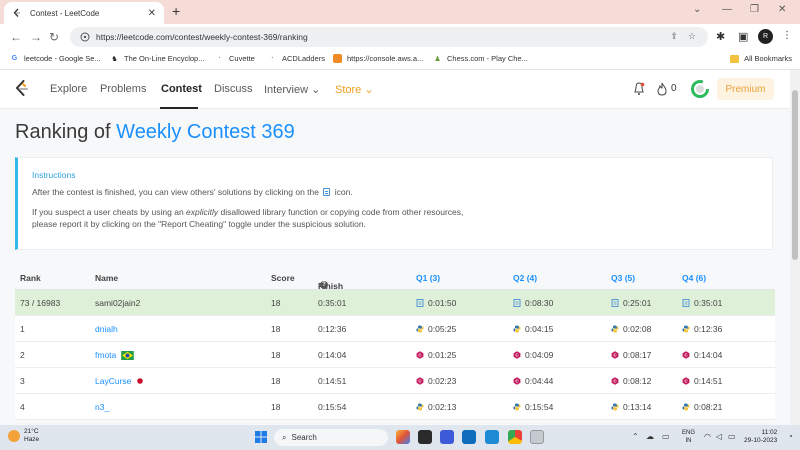 Image resolution: width=800 pixels, height=450 pixels. What do you see at coordinates (761, 58) in the screenshot?
I see `all-bookmarks: All Bookmarks` at bounding box center [761, 58].